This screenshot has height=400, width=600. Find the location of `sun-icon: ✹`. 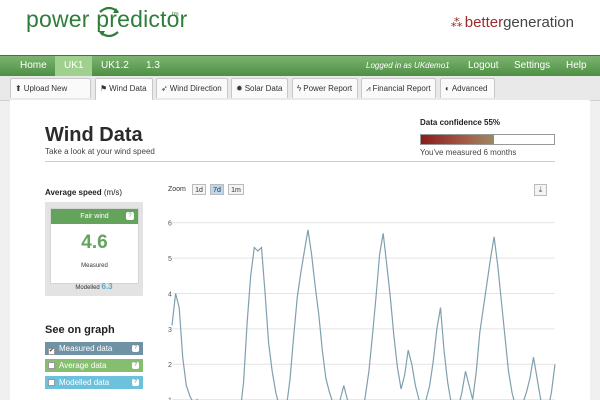

sun-icon: ✹ is located at coordinates (239, 88).